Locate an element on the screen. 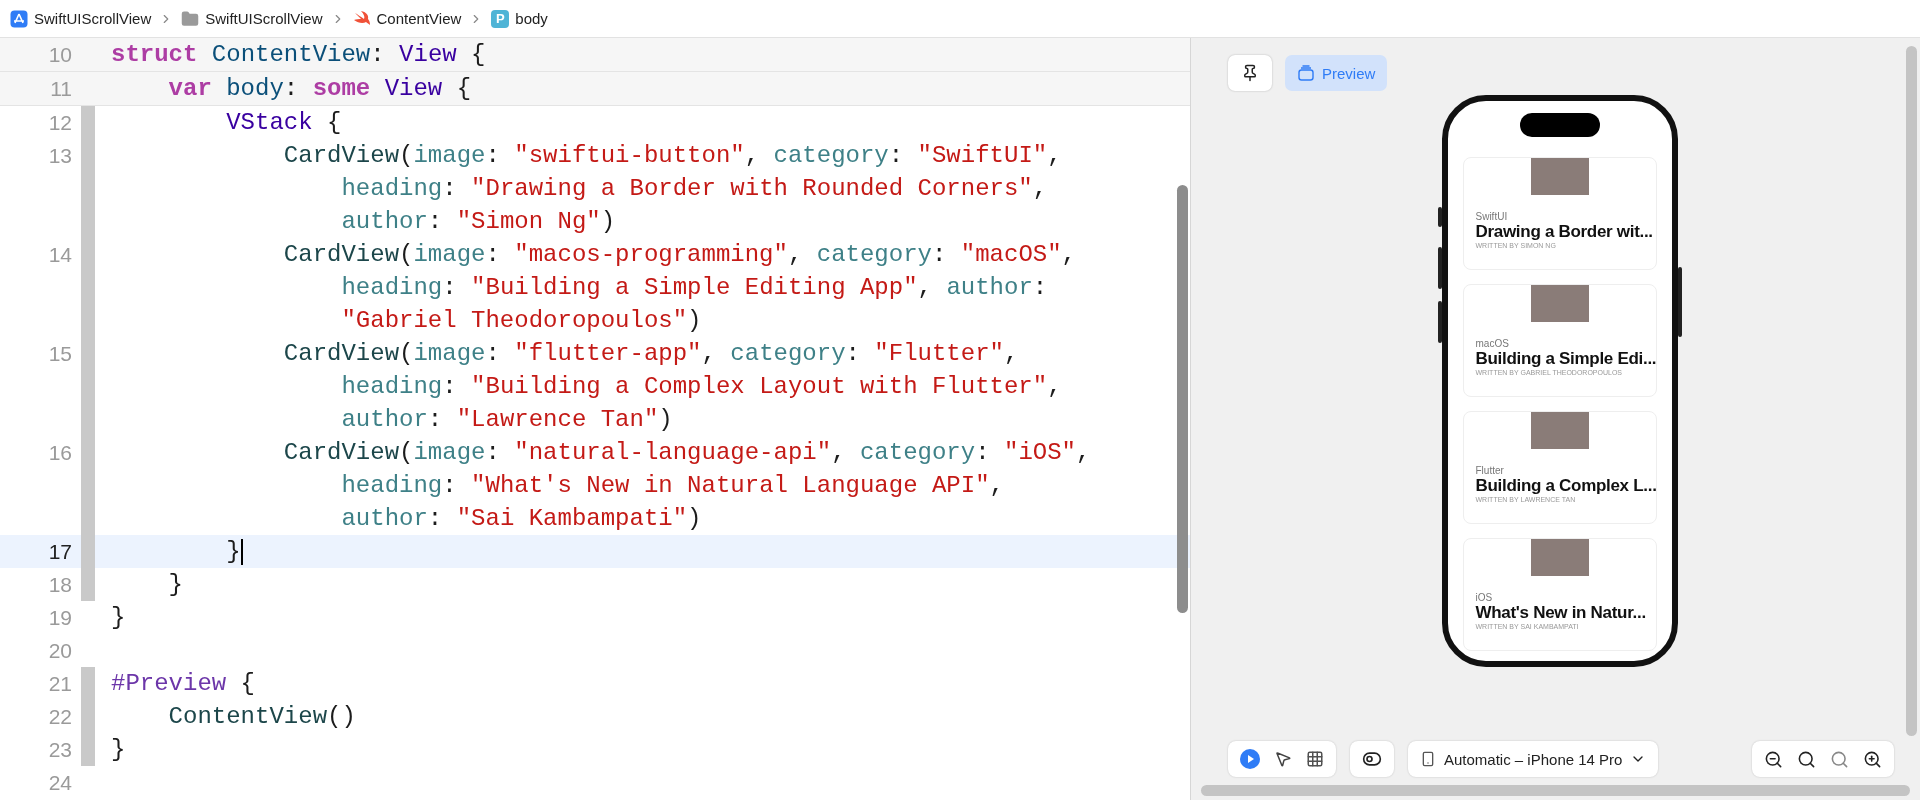 The image size is (1920, 800). pin-button is located at coordinates (1250, 73).